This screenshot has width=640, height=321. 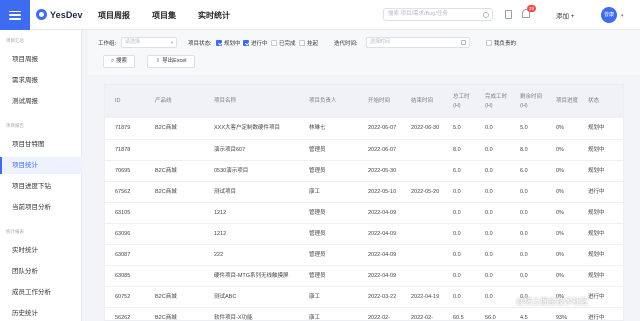 What do you see at coordinates (382, 128) in the screenshot?
I see `table-cell: 2022-06-07` at bounding box center [382, 128].